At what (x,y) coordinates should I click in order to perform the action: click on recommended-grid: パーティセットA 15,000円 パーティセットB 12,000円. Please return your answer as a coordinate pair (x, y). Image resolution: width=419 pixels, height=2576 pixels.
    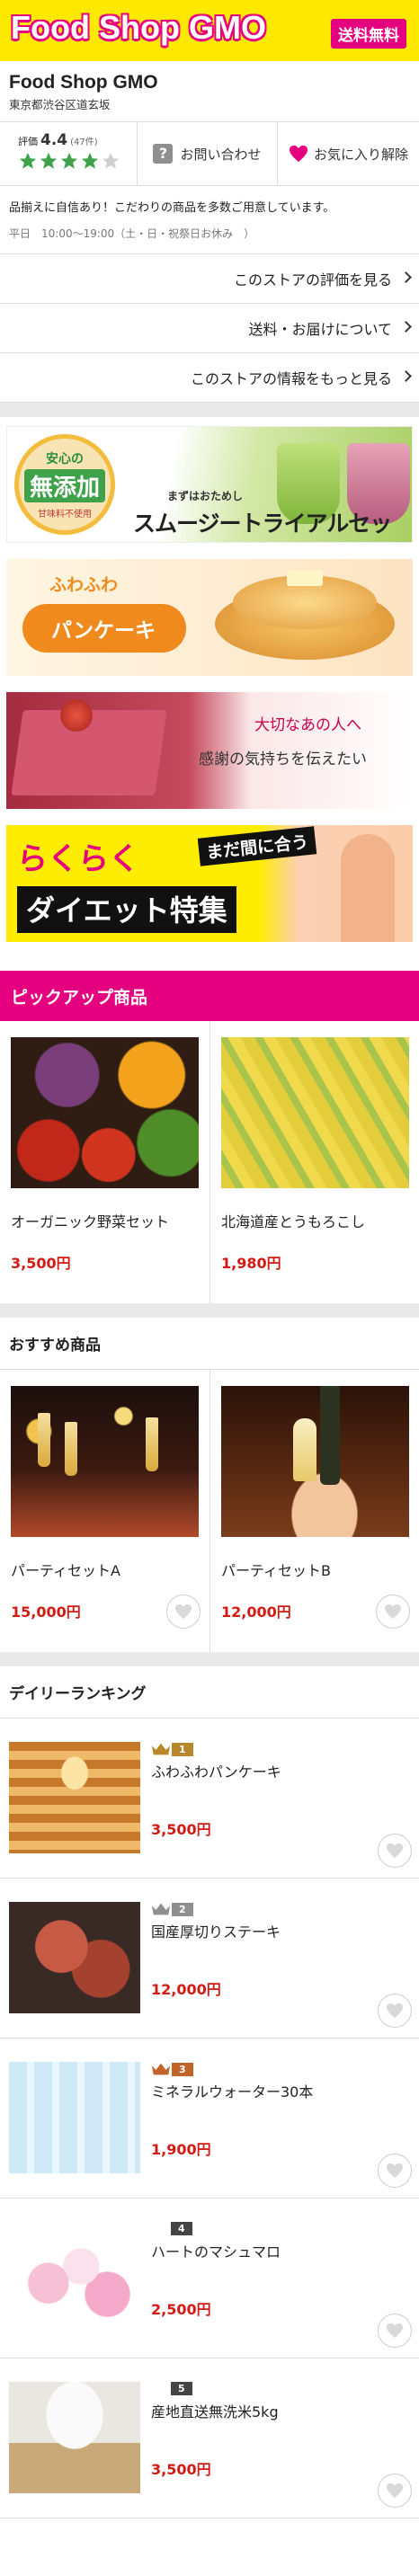
    Looking at the image, I should click on (209, 1511).